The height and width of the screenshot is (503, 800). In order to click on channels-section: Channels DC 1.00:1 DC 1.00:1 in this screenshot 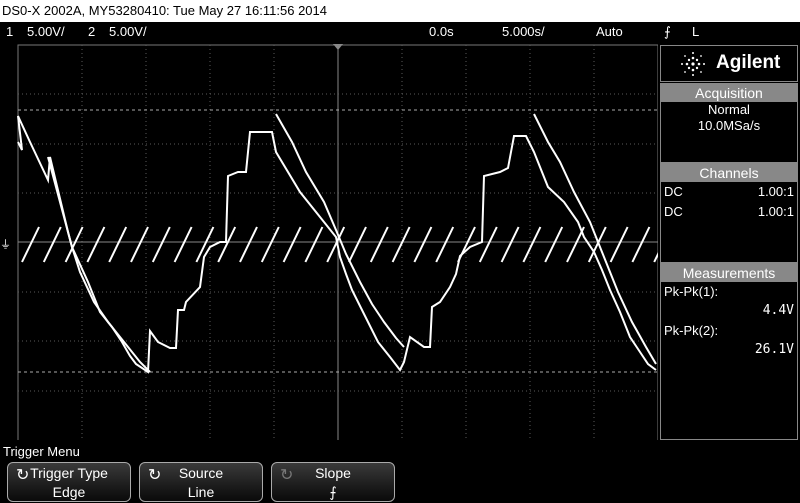, I will do `click(729, 213)`.